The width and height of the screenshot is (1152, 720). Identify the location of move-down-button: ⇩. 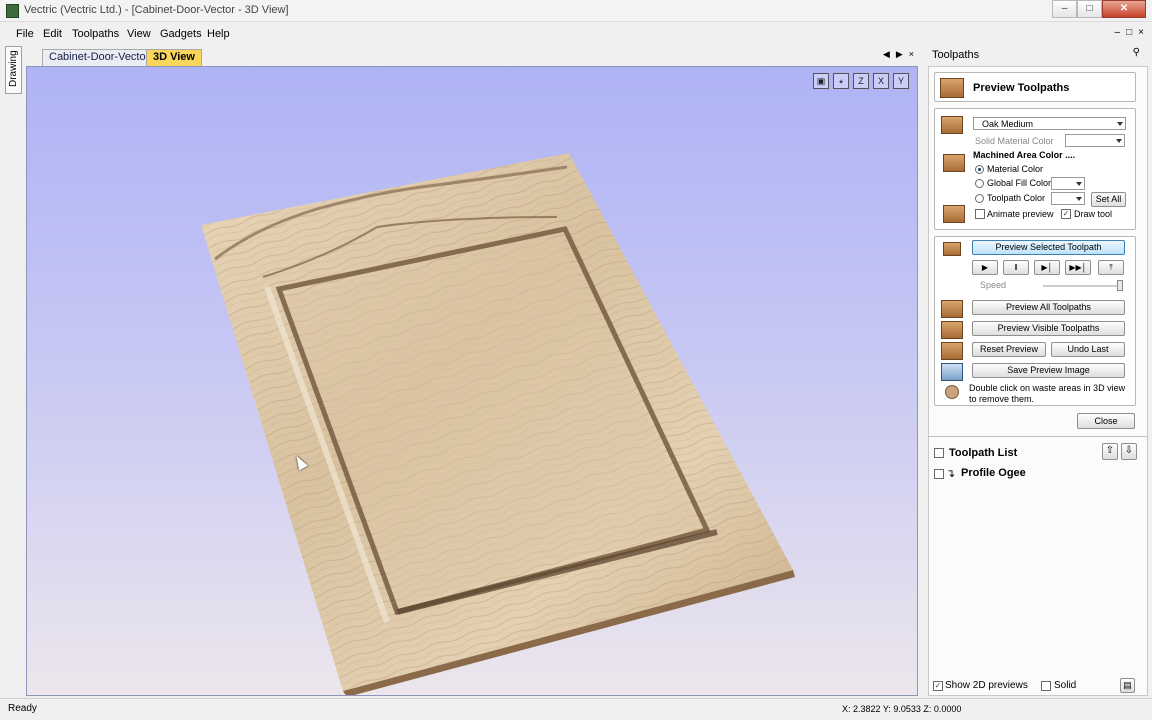
(1129, 451).